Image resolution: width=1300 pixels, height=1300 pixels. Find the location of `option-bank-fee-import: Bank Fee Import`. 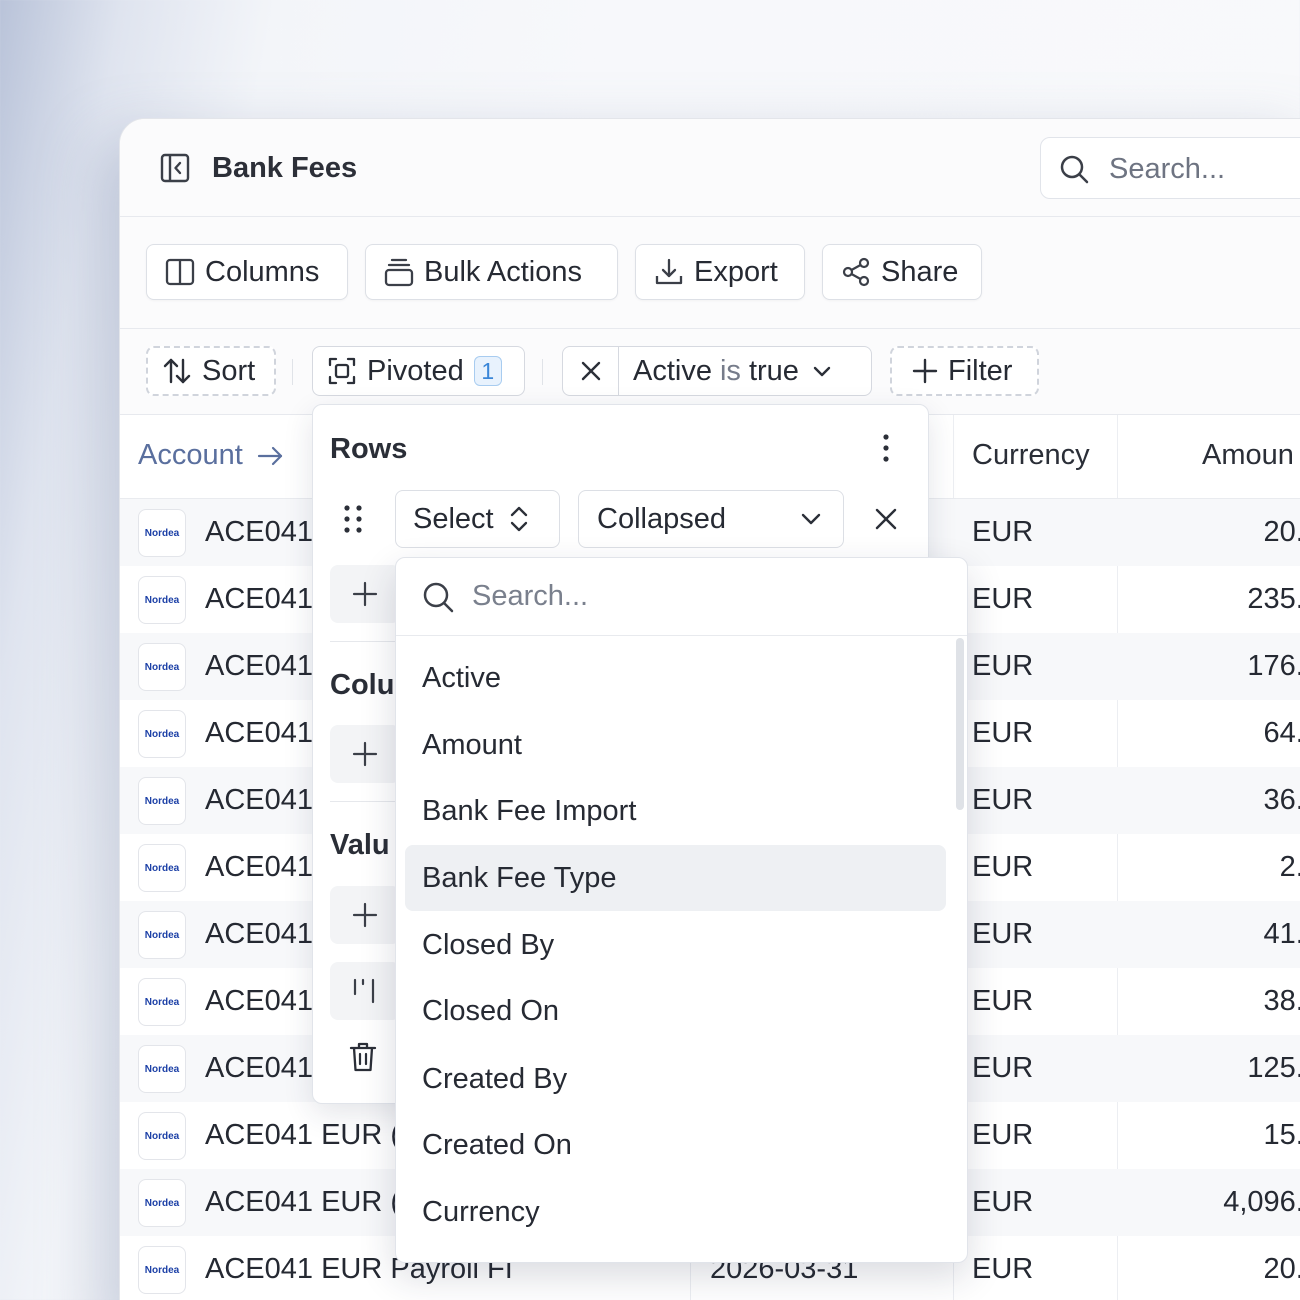

option-bank-fee-import: Bank Fee Import is located at coordinates (675, 811).